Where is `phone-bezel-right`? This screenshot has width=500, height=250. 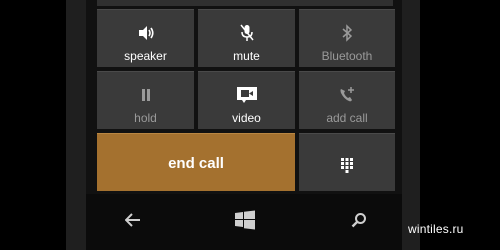 phone-bezel-right is located at coordinates (411, 125).